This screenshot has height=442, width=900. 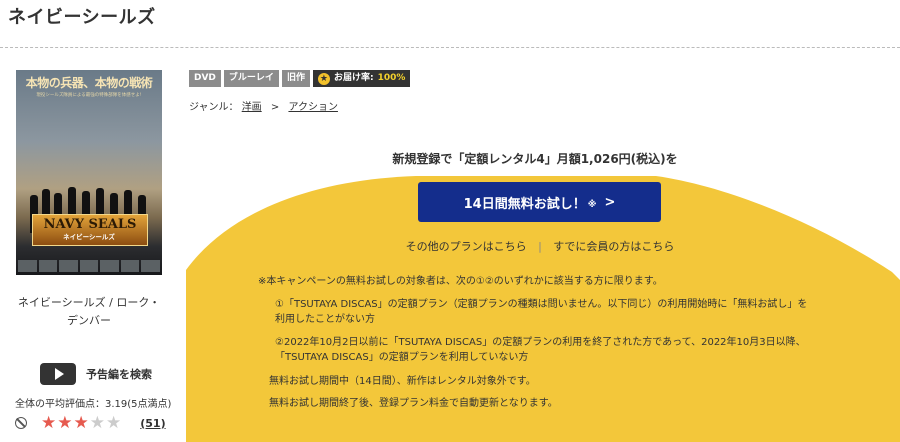 I want to click on format-badges: DVD ブルーレイ 旧作 ★ お届け率: 100%, so click(x=300, y=78).